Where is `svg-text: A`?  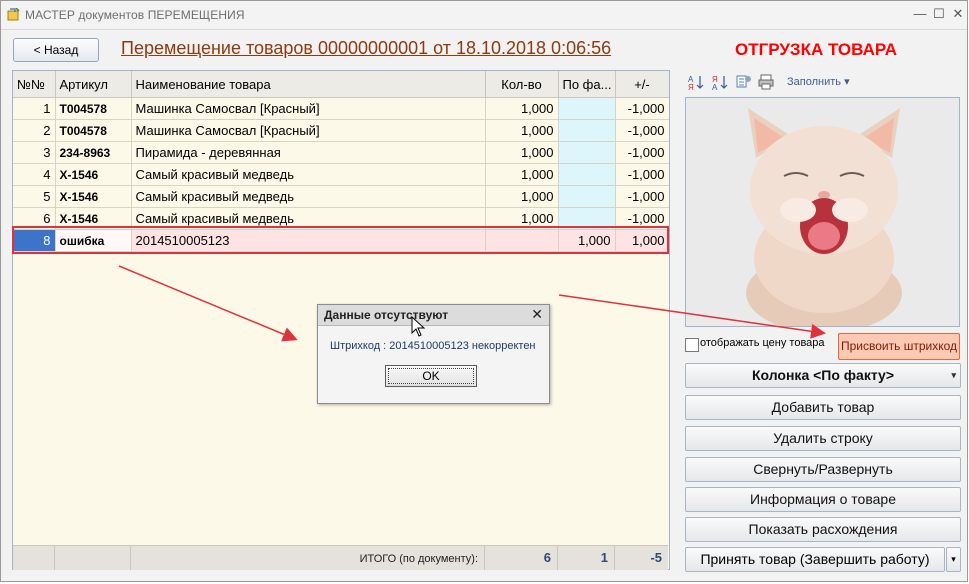 svg-text: A is located at coordinates (715, 87).